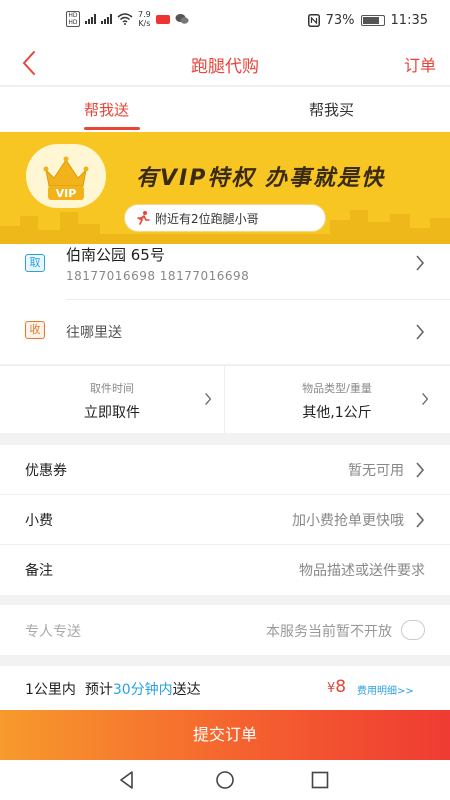 This screenshot has width=450, height=800. What do you see at coordinates (186, 690) in the screenshot?
I see `eta-suffix: 送达` at bounding box center [186, 690].